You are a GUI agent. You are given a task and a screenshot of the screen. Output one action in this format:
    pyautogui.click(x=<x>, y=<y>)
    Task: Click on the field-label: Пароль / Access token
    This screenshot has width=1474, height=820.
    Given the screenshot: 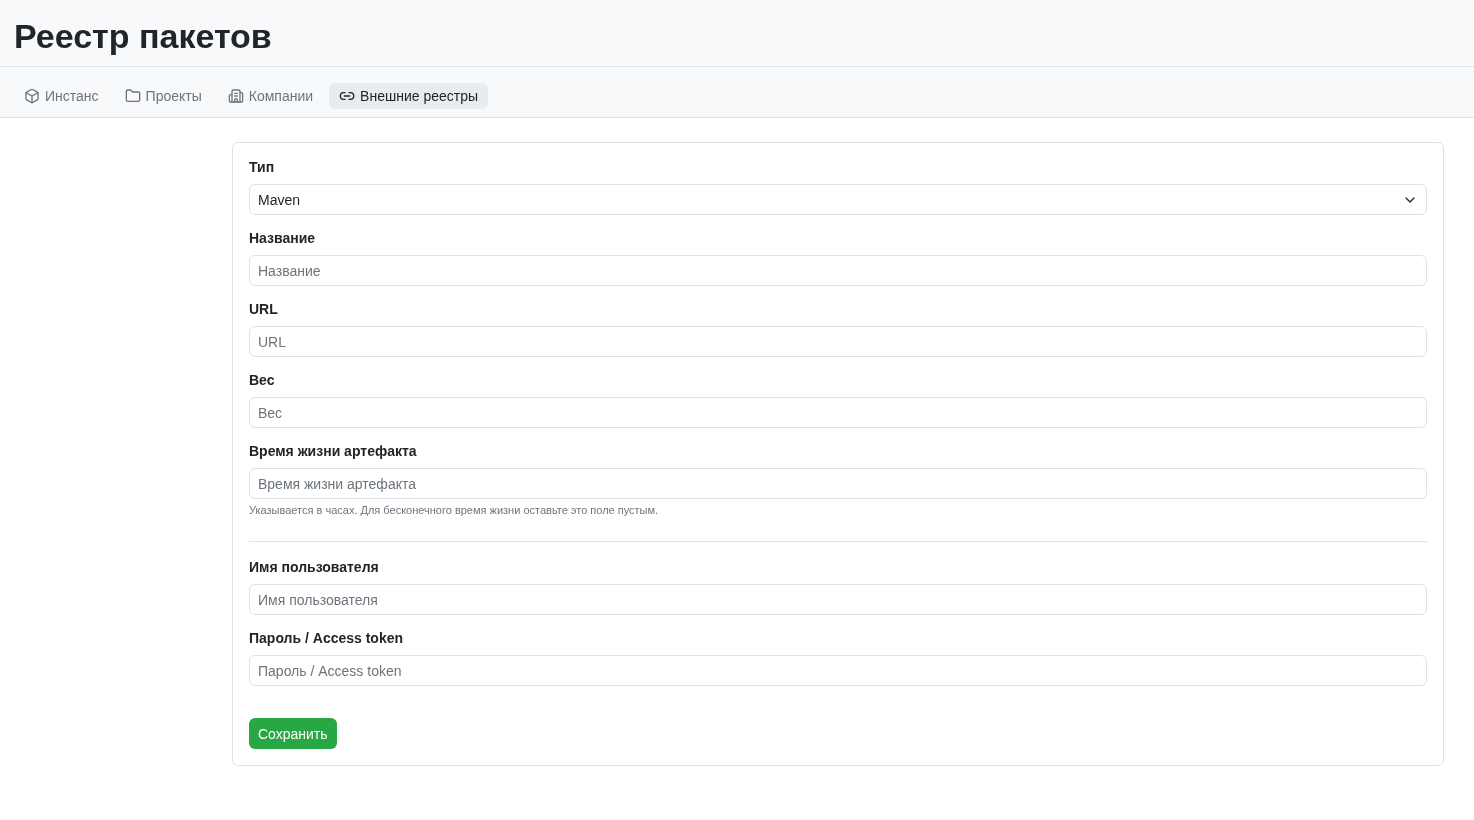 What is the action you would take?
    pyautogui.click(x=327, y=638)
    